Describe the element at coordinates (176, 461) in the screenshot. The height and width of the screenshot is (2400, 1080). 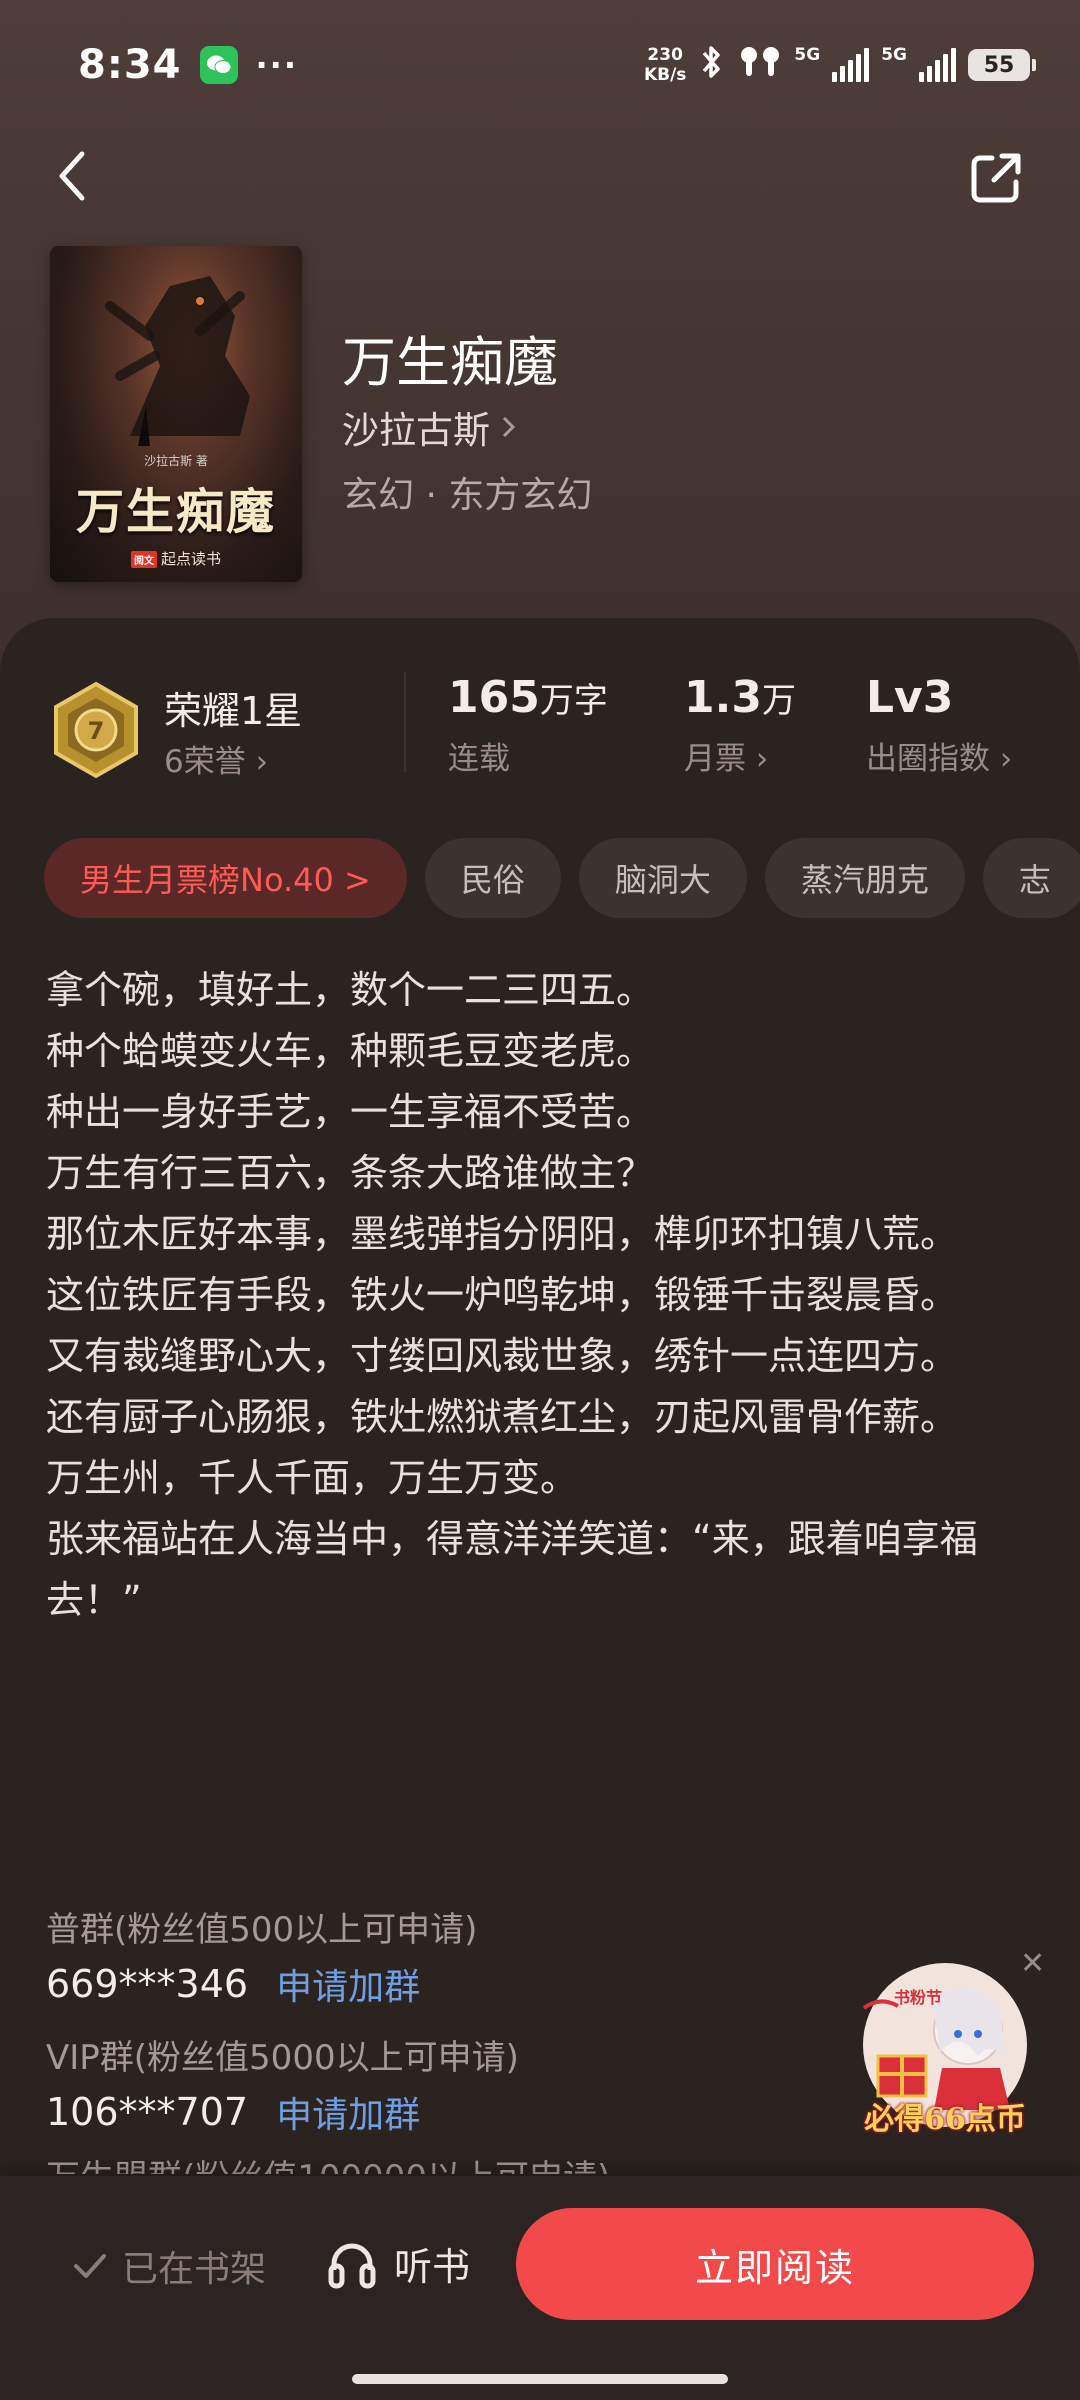
I see `cover-author: 沙拉古斯 著` at that location.